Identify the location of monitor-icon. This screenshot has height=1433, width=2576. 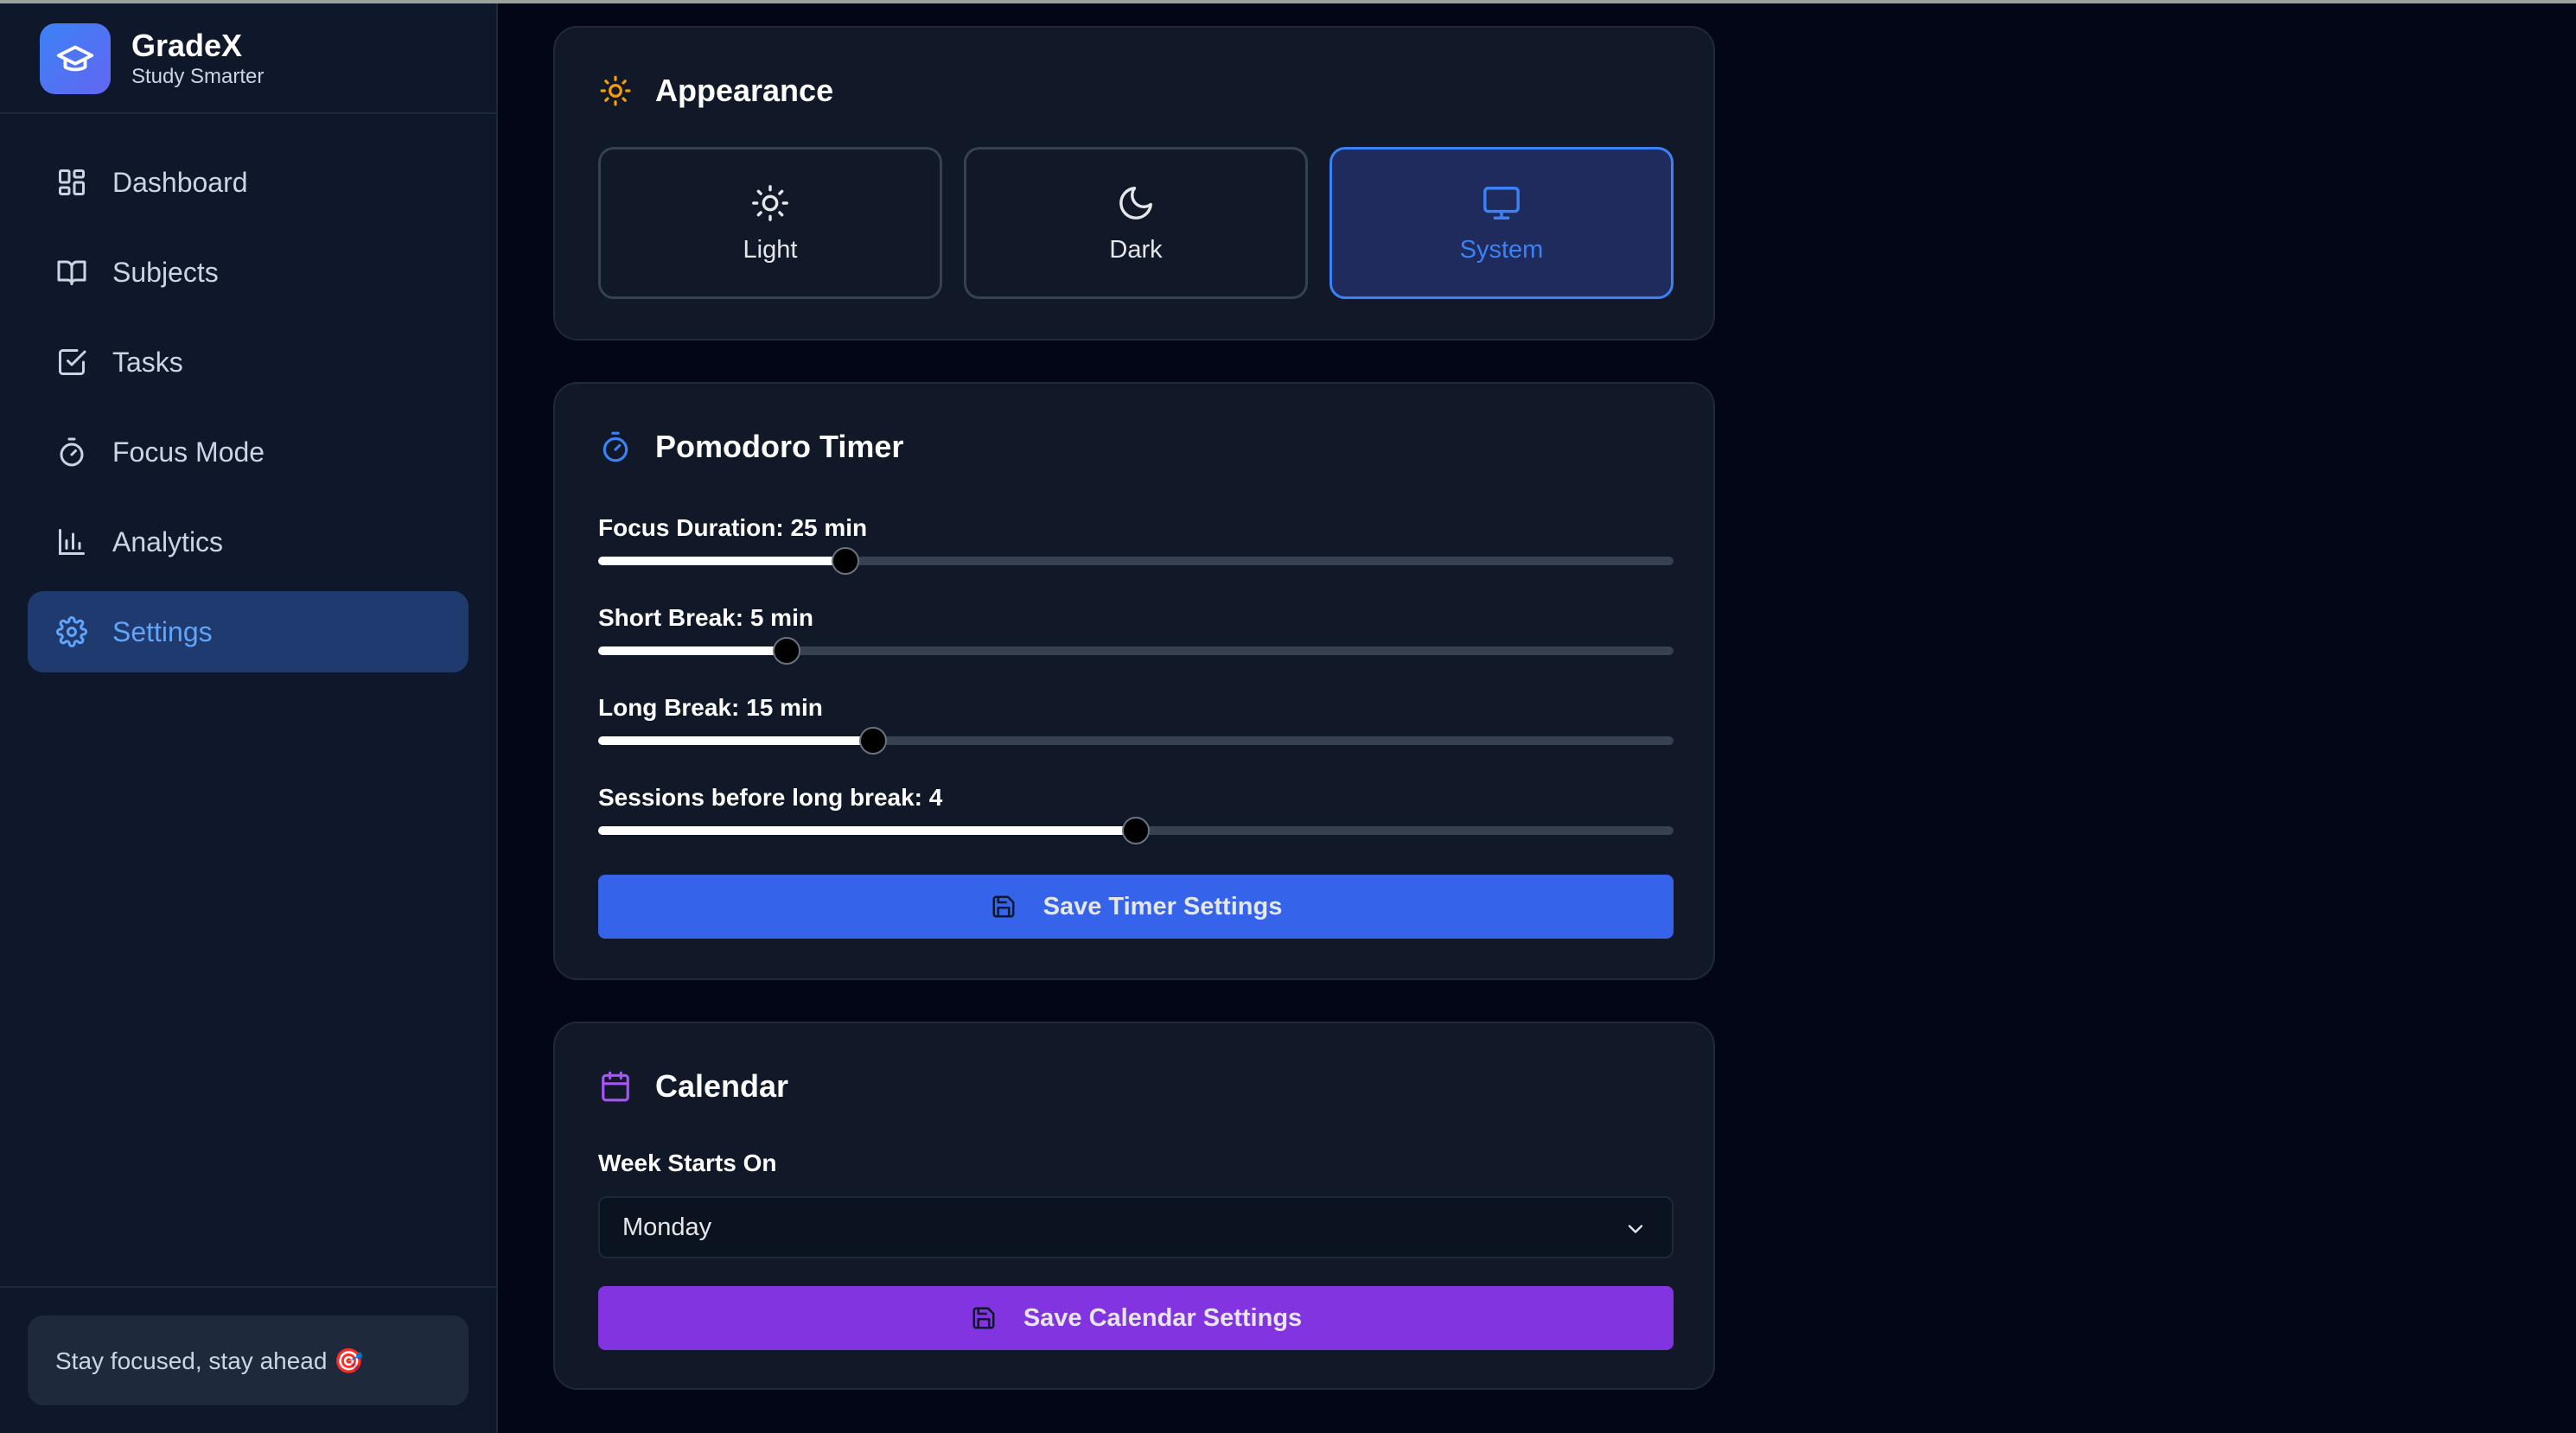
(1501, 203).